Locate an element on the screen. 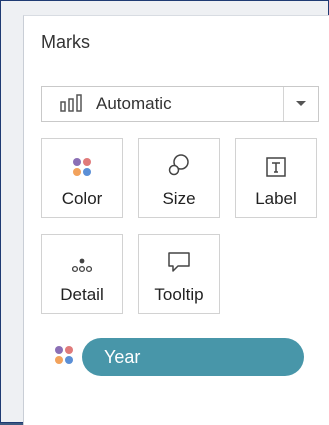 This screenshot has height=425, width=329. size-card: Size is located at coordinates (179, 178).